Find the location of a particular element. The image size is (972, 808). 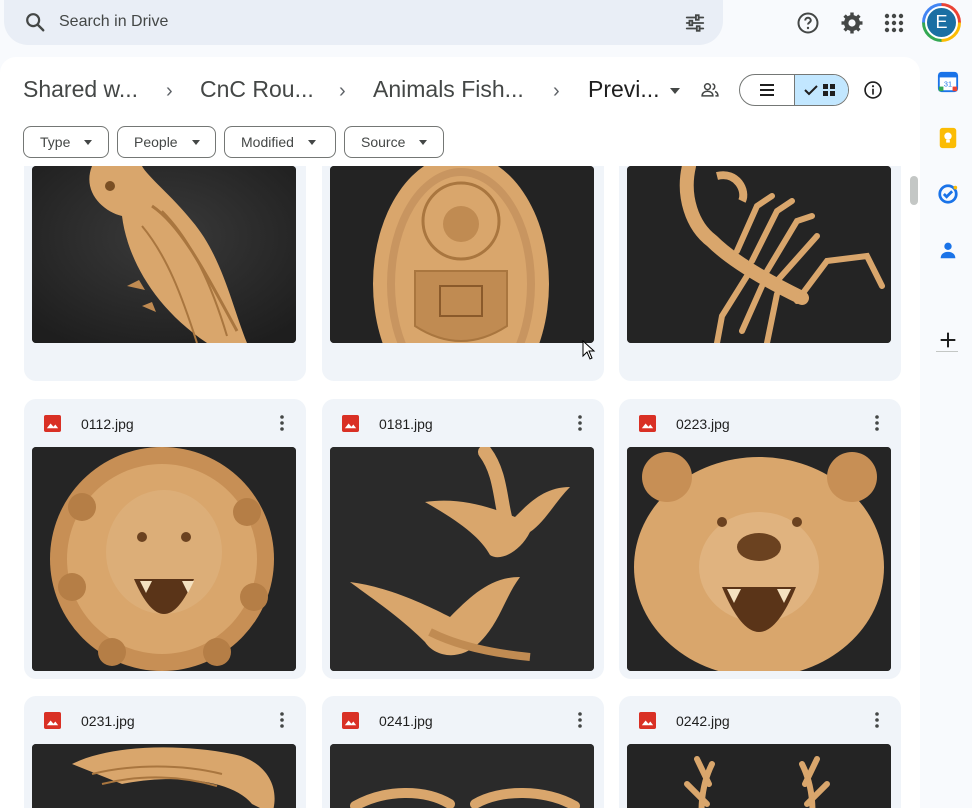

add-icon is located at coordinates (948, 340).